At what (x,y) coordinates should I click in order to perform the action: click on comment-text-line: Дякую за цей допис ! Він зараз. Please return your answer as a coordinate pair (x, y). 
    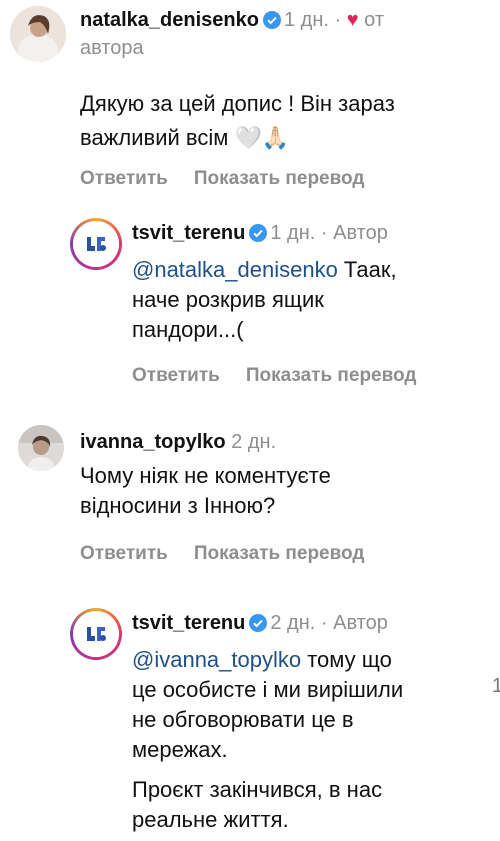
    Looking at the image, I should click on (237, 103).